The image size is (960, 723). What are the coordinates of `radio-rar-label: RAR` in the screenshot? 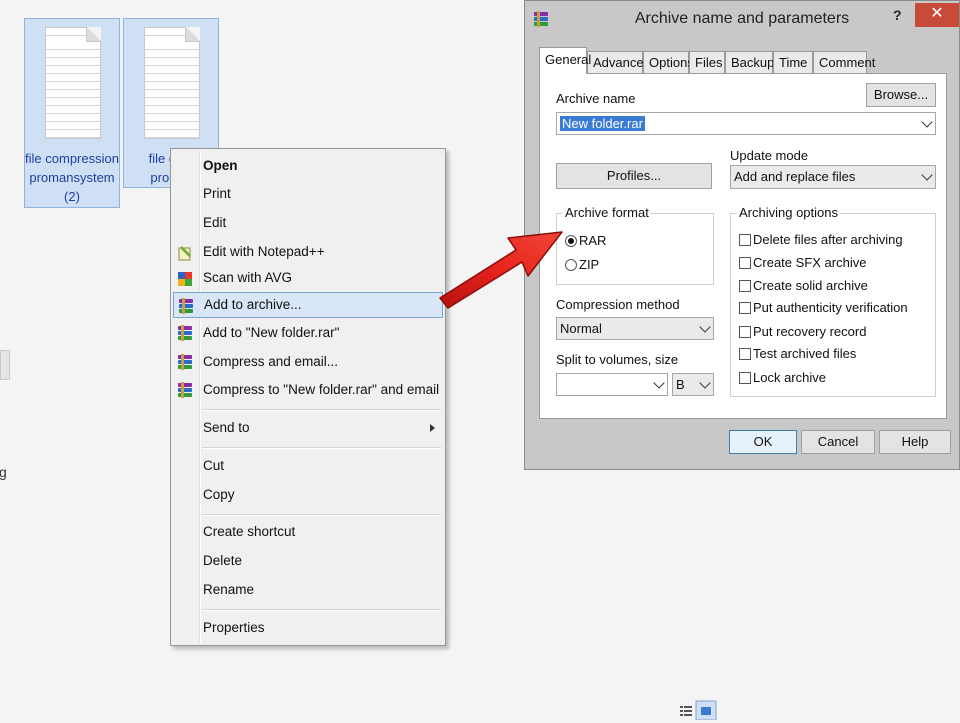 It's located at (593, 240).